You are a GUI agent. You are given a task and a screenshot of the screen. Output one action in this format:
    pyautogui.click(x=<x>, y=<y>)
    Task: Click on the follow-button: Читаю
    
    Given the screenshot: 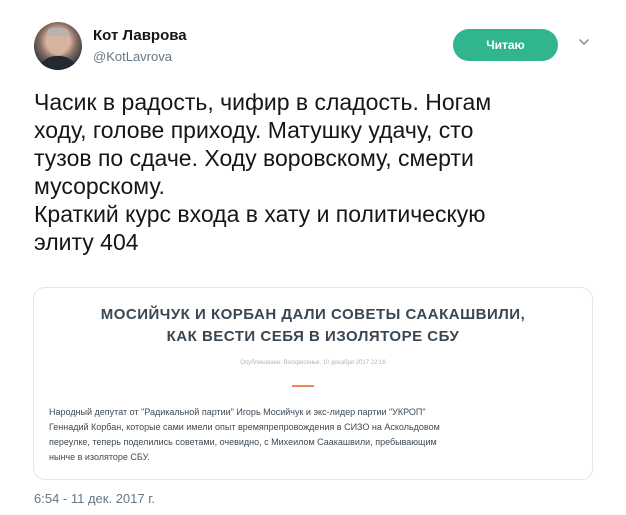 What is the action you would take?
    pyautogui.click(x=505, y=45)
    